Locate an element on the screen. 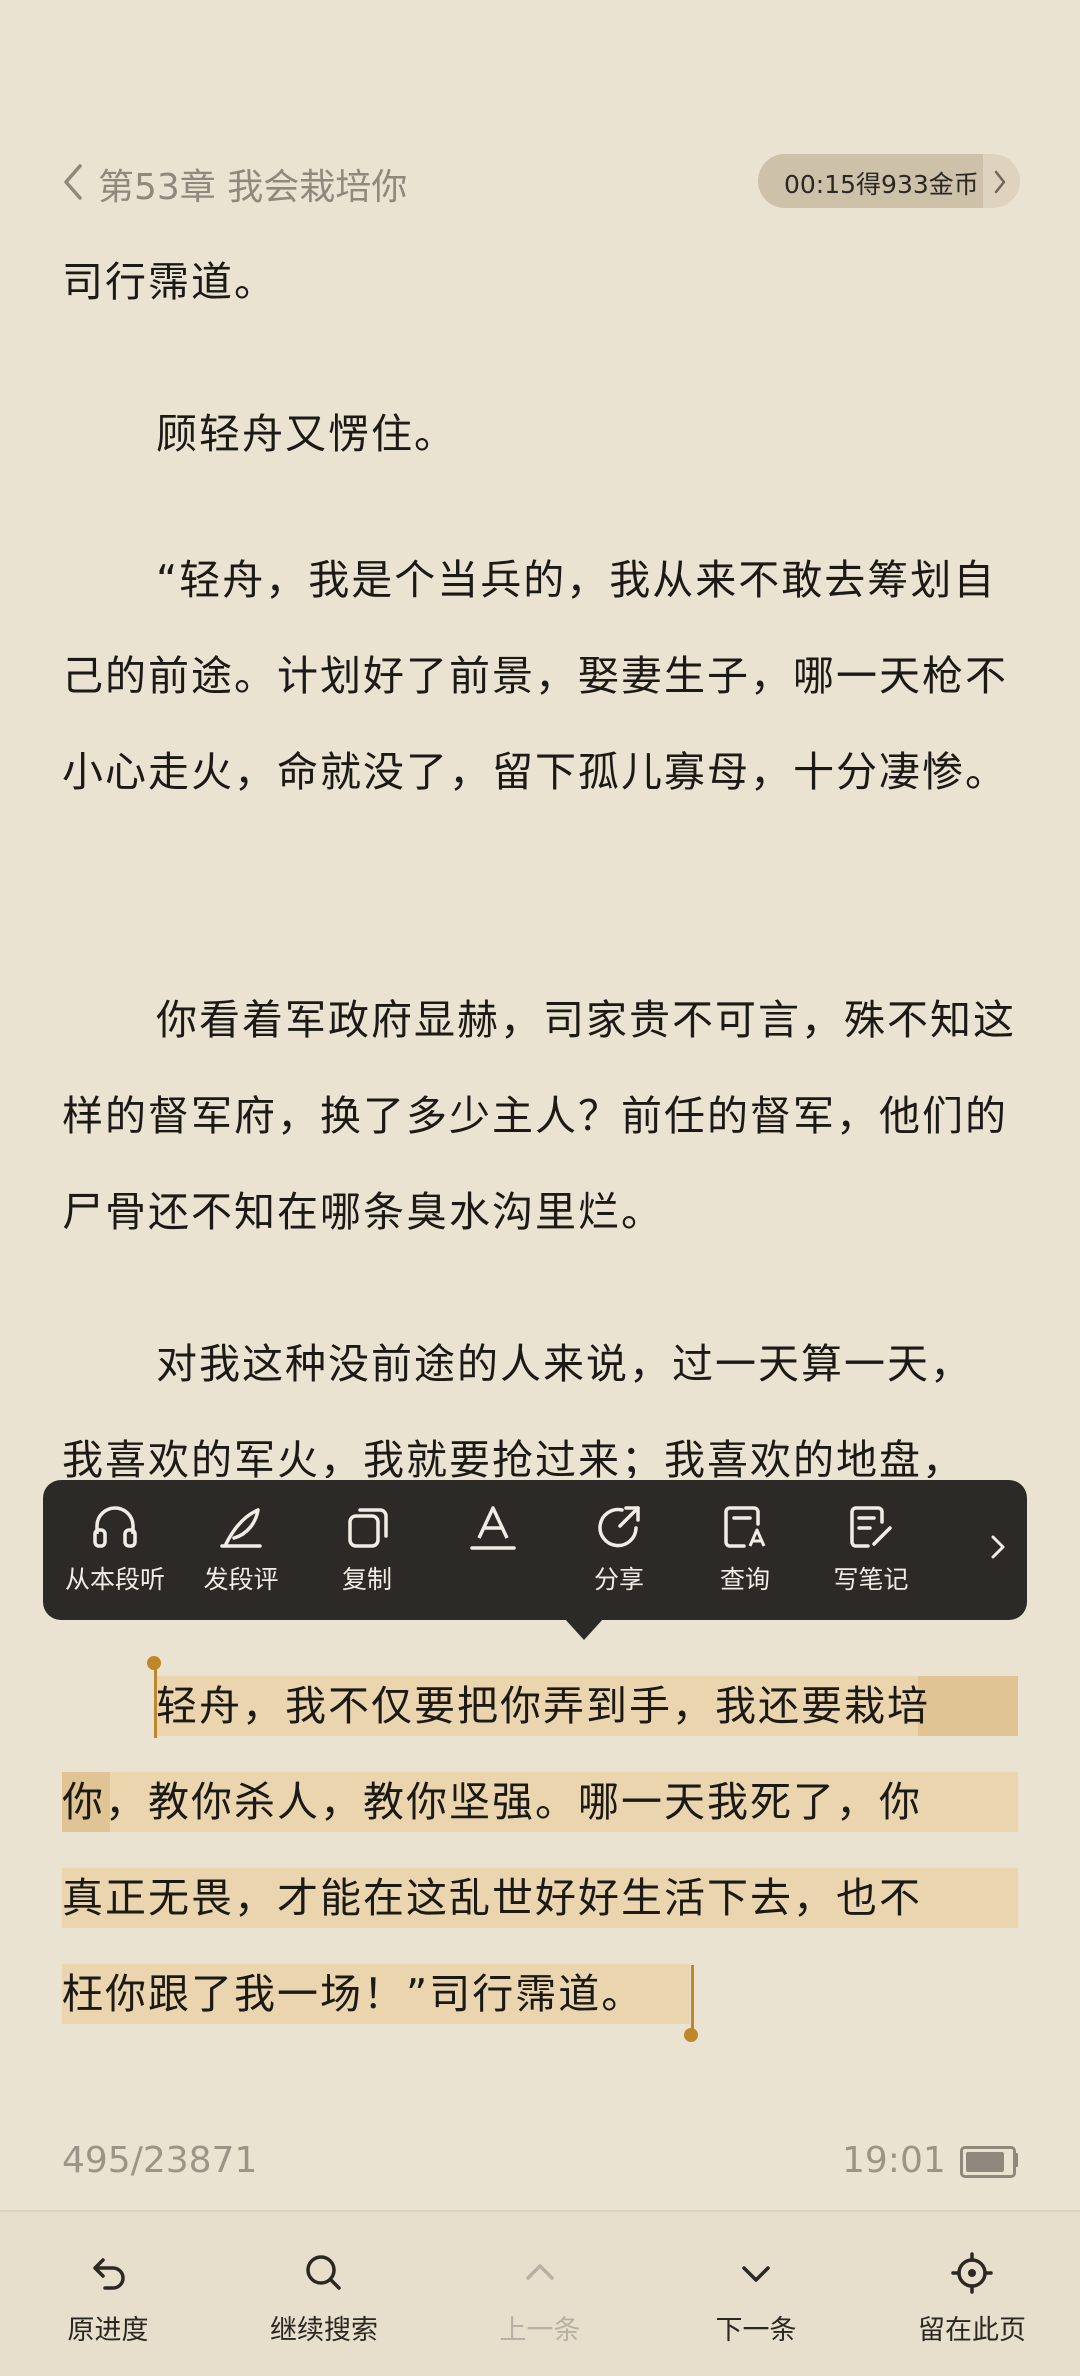  timer-text: 00:15得933金币 is located at coordinates (881, 184).